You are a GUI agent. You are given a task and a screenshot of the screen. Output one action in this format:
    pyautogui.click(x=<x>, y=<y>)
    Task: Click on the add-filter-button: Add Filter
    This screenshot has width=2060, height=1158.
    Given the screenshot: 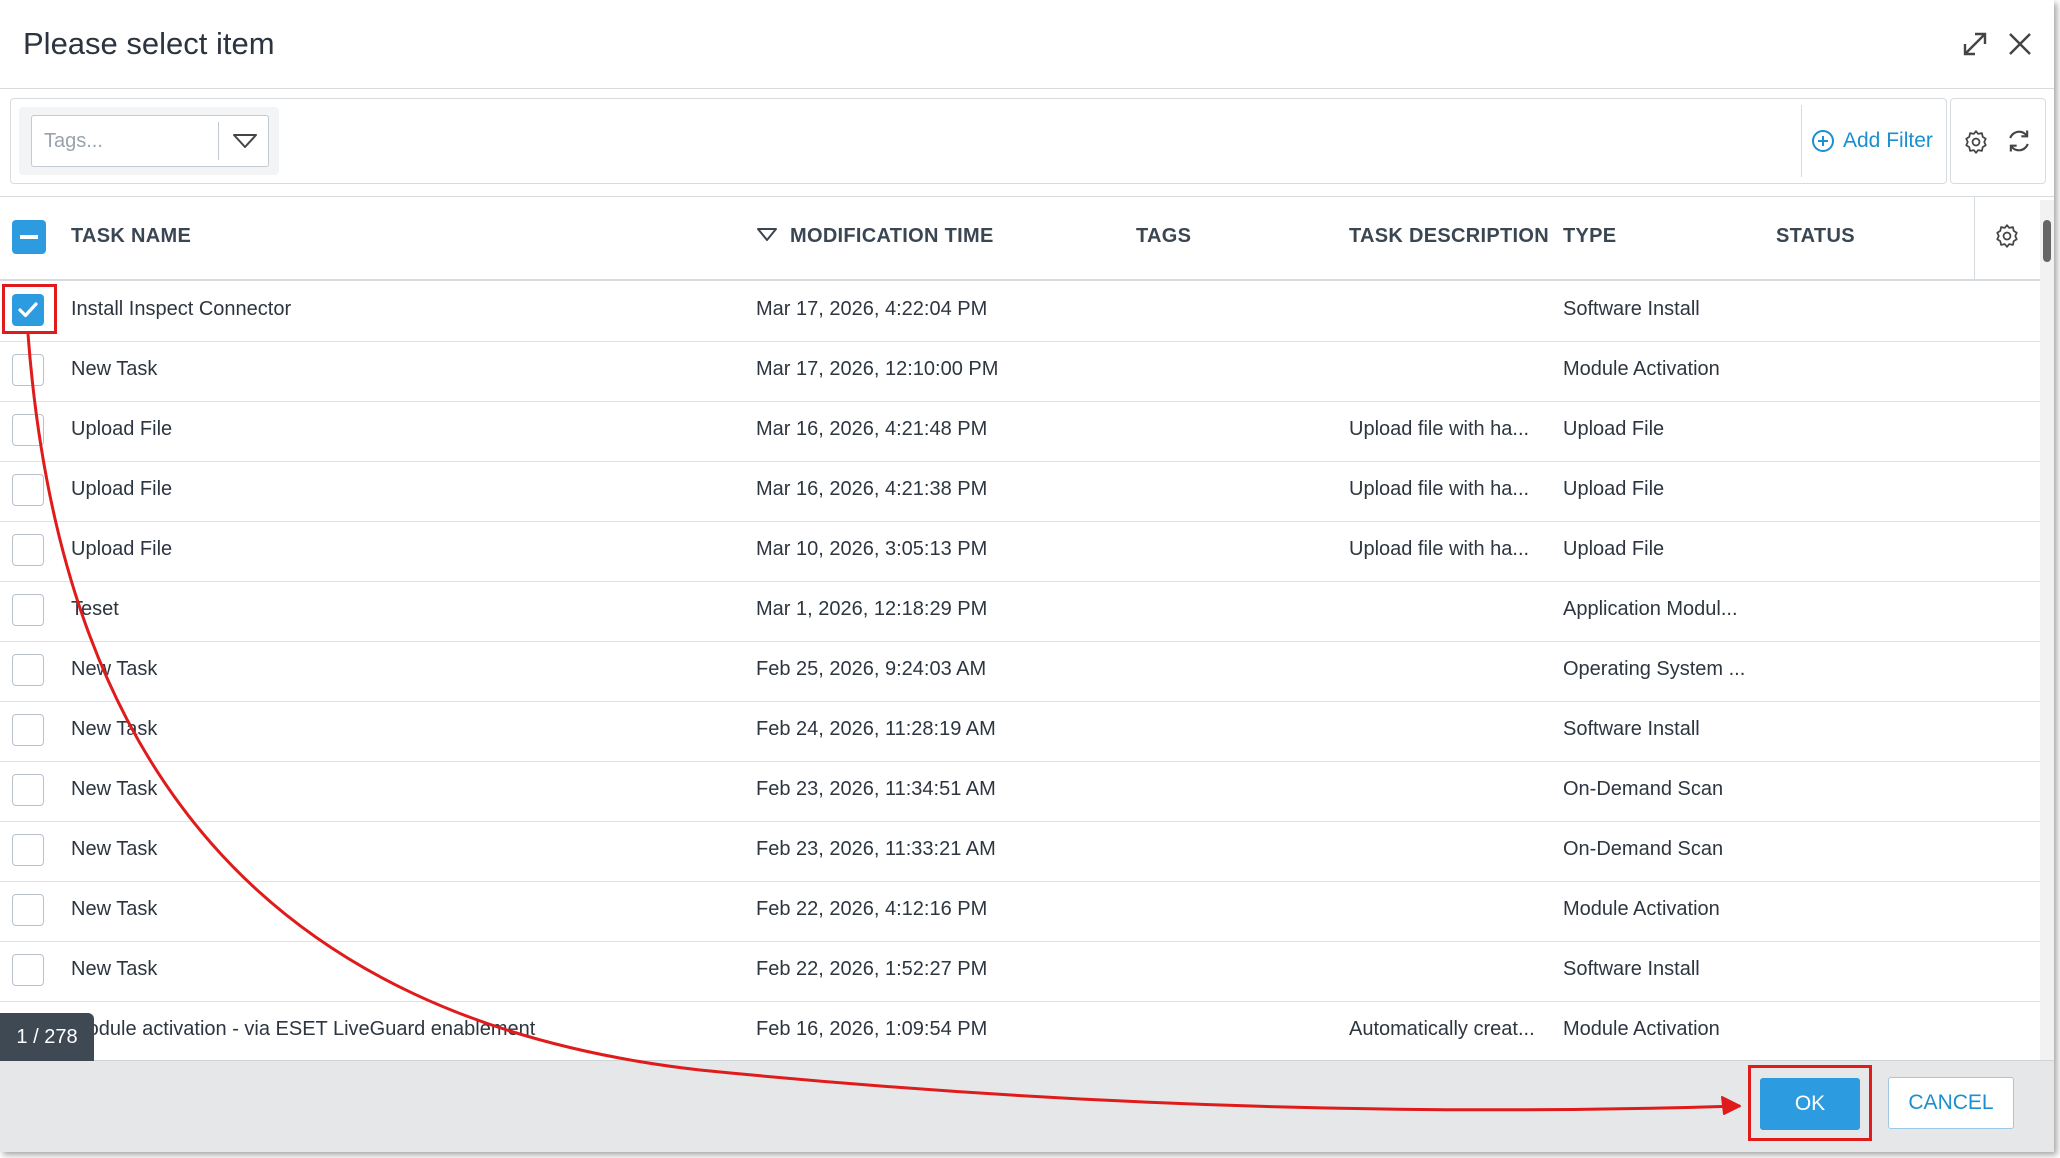 What is the action you would take?
    pyautogui.click(x=1872, y=141)
    